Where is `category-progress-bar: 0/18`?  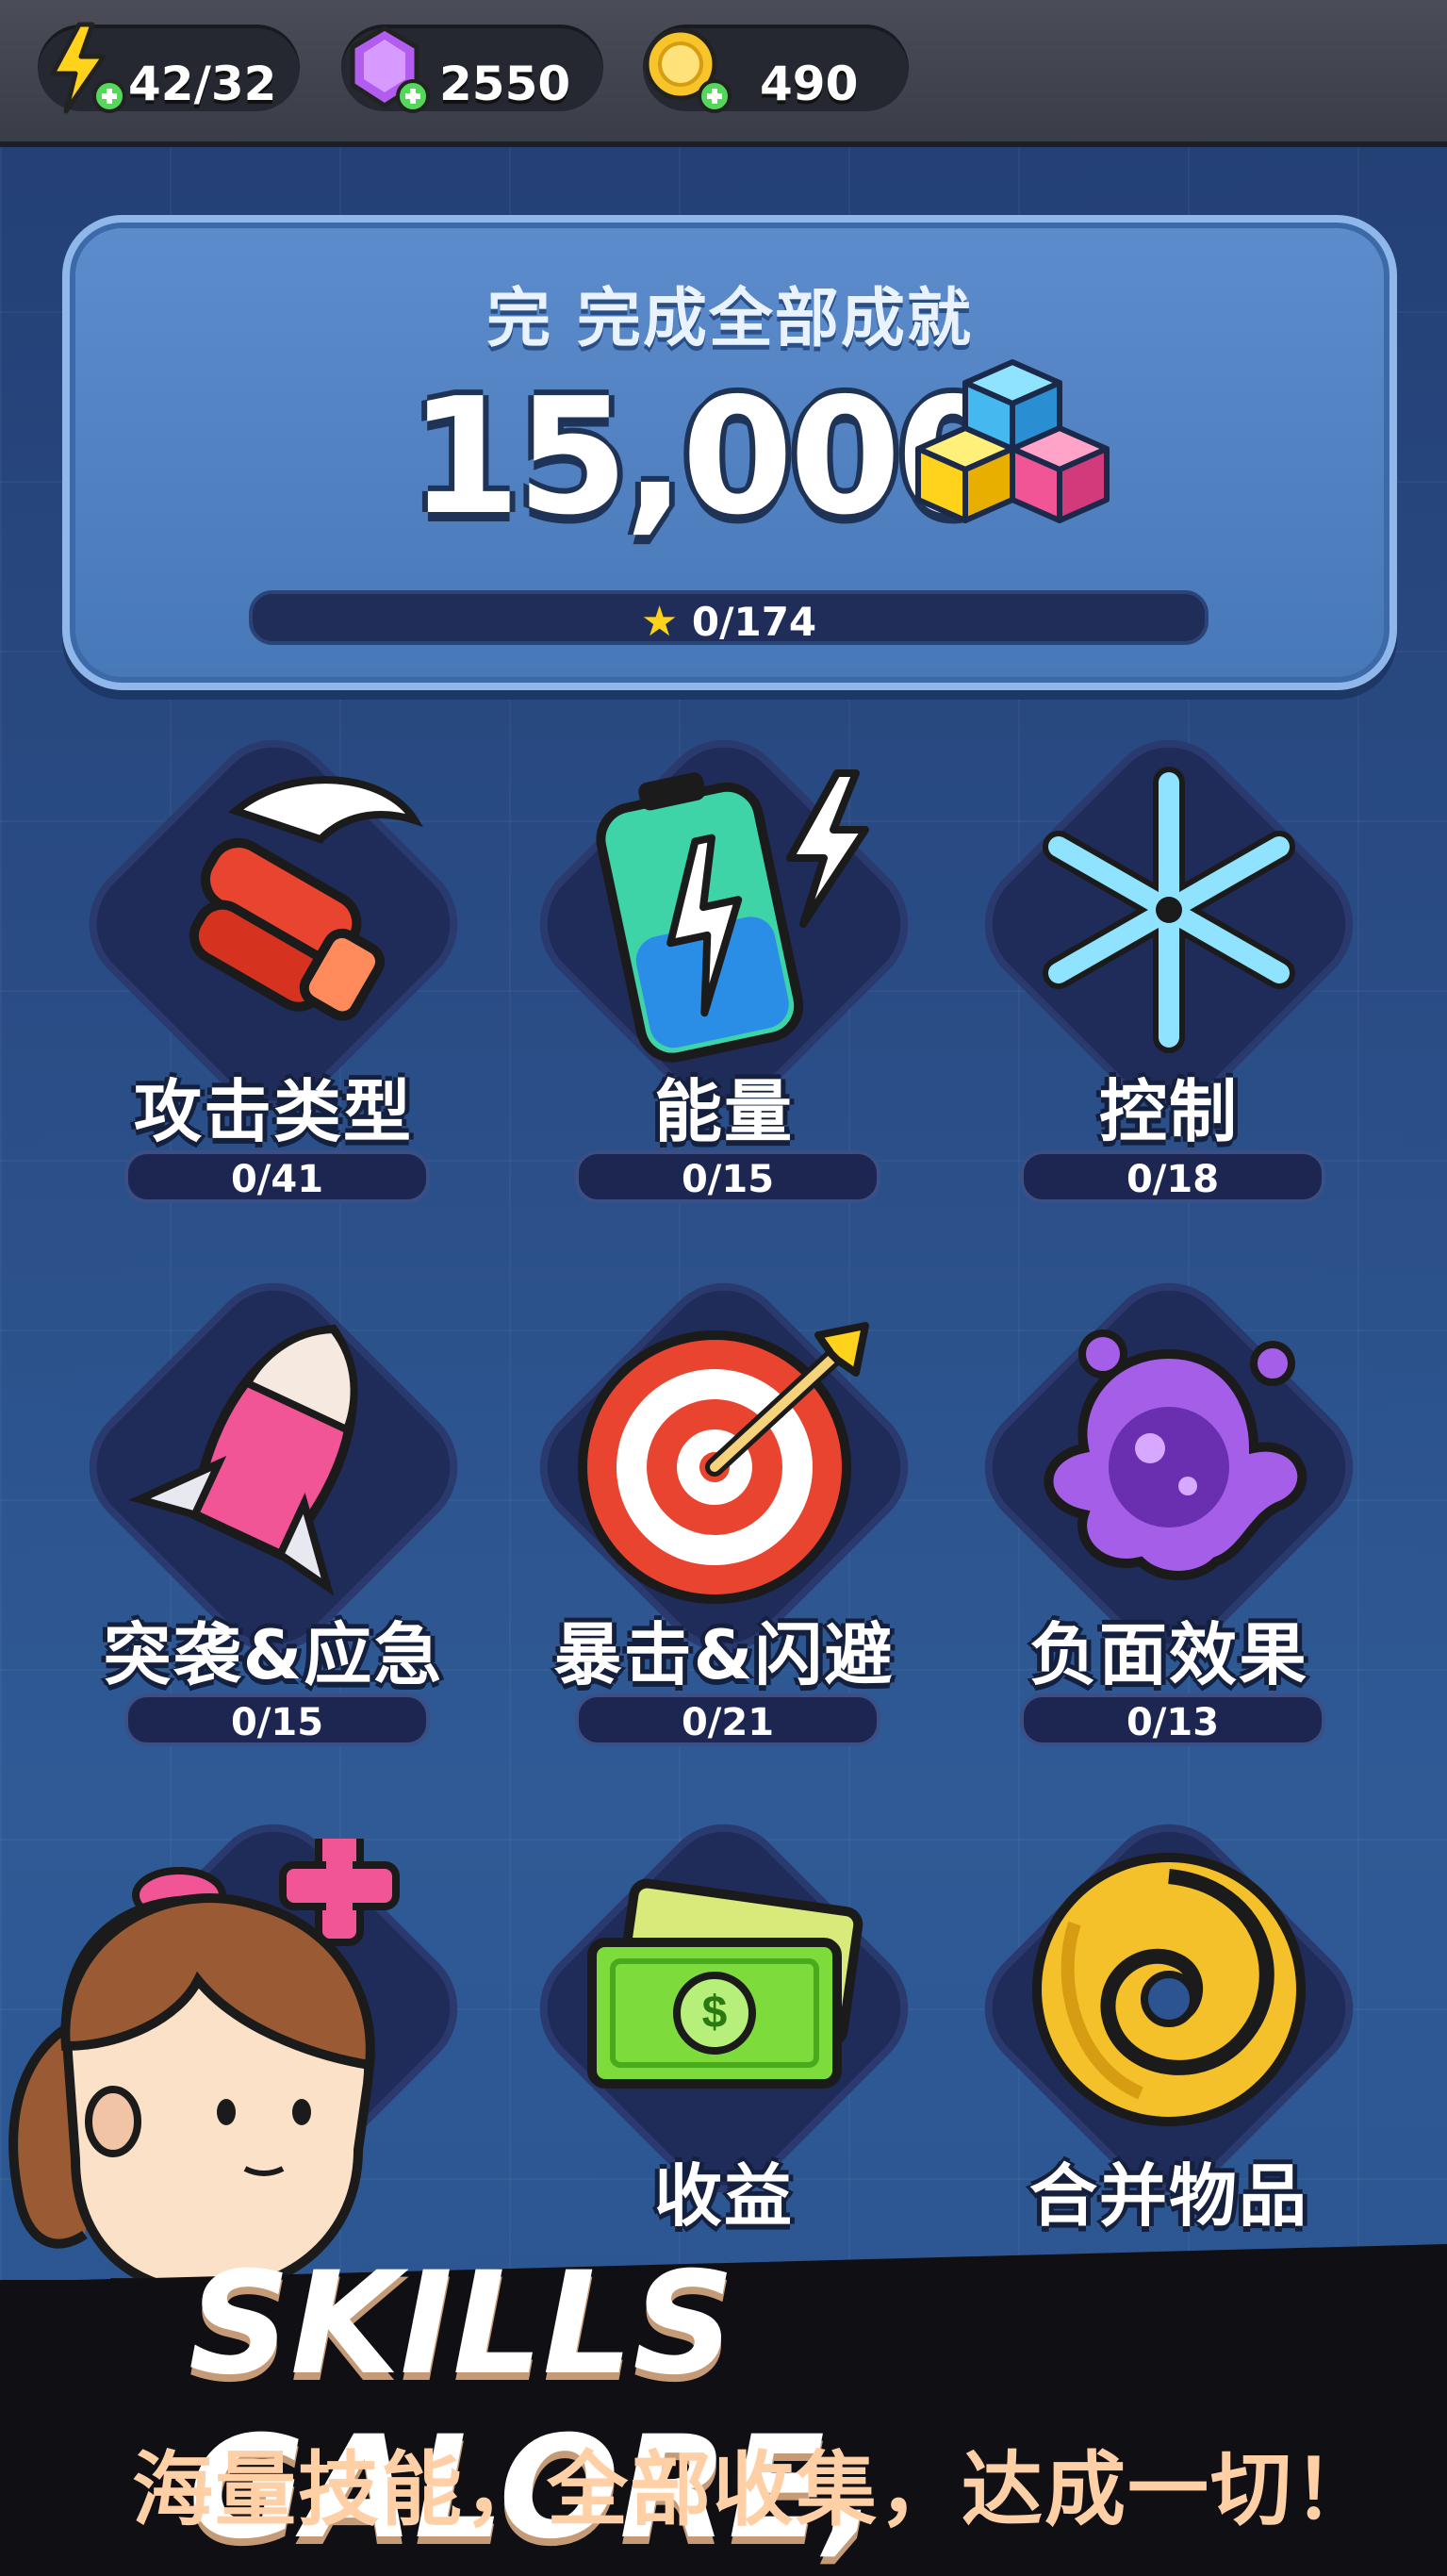 category-progress-bar: 0/18 is located at coordinates (1172, 1176).